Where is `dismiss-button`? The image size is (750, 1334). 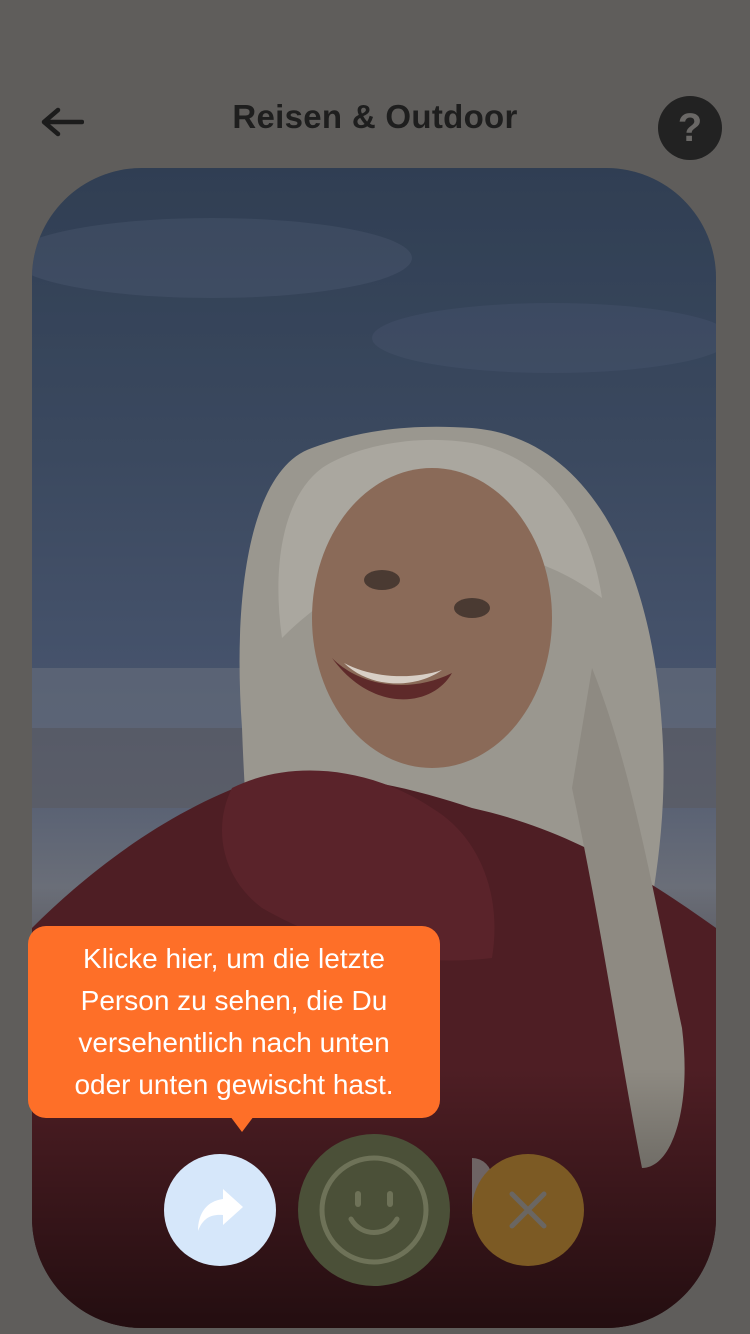 dismiss-button is located at coordinates (528, 1210).